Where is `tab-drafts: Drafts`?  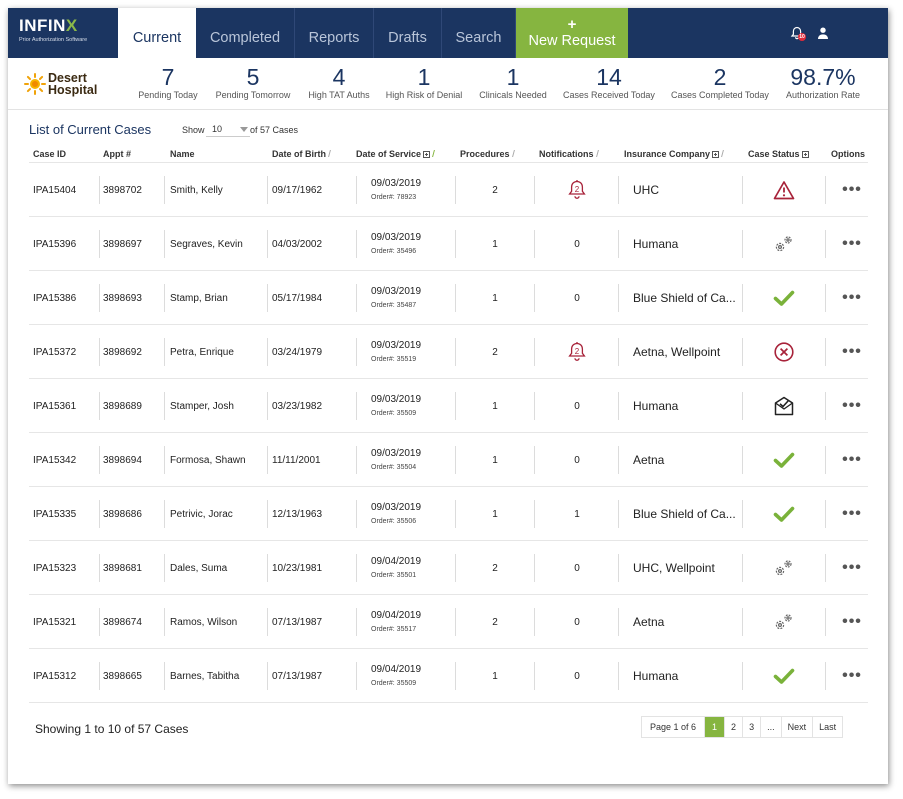
tab-drafts: Drafts is located at coordinates (408, 33).